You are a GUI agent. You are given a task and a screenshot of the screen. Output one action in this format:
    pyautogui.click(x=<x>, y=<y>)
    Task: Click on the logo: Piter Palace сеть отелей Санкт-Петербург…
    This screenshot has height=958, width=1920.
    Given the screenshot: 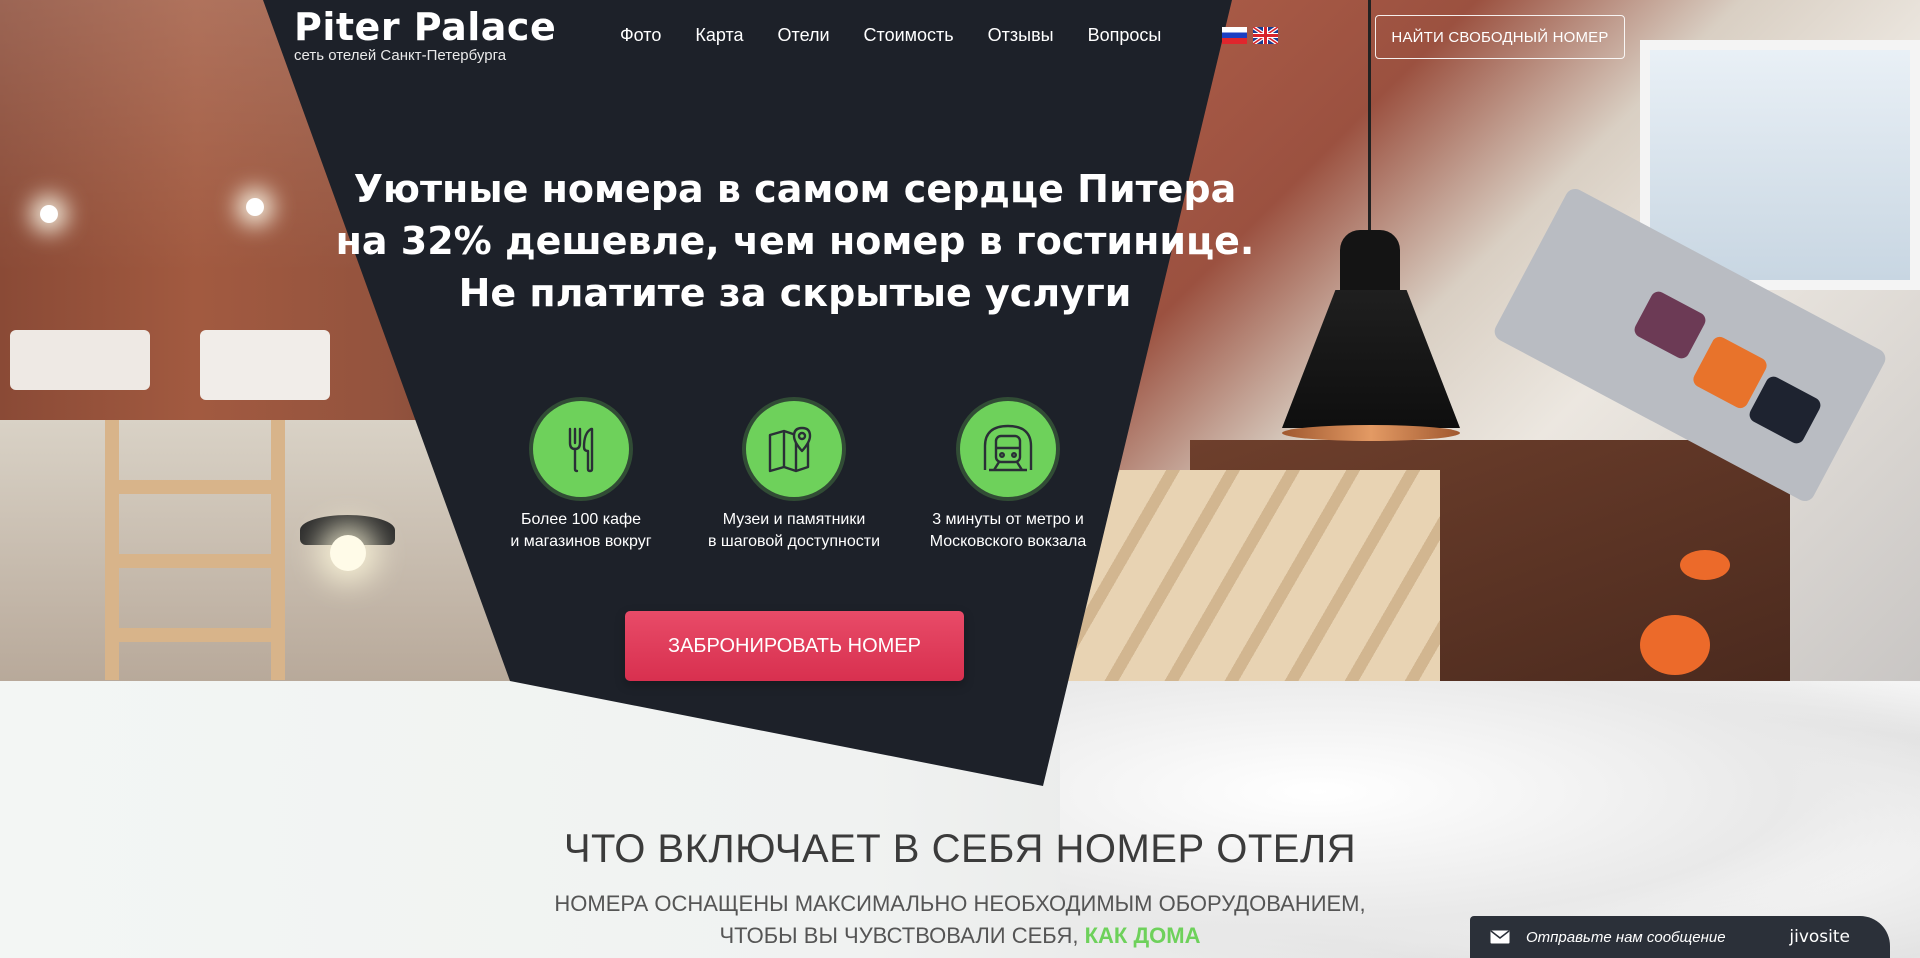 What is the action you would take?
    pyautogui.click(x=425, y=34)
    